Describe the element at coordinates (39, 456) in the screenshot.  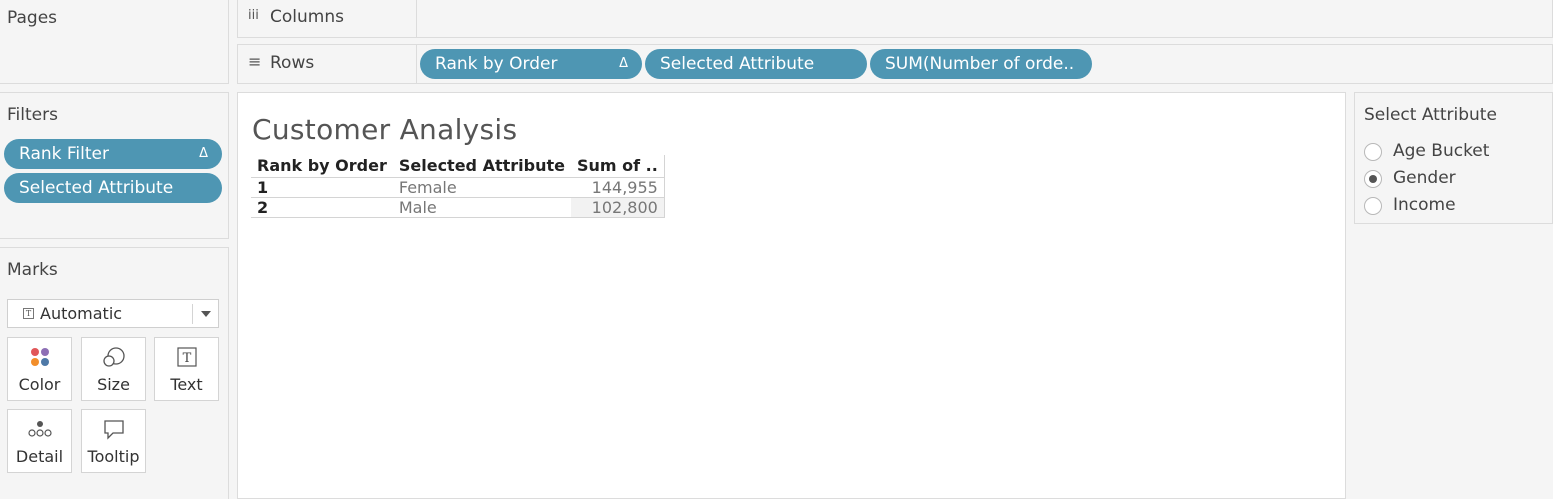
I see `marks-detail-label: Detail` at that location.